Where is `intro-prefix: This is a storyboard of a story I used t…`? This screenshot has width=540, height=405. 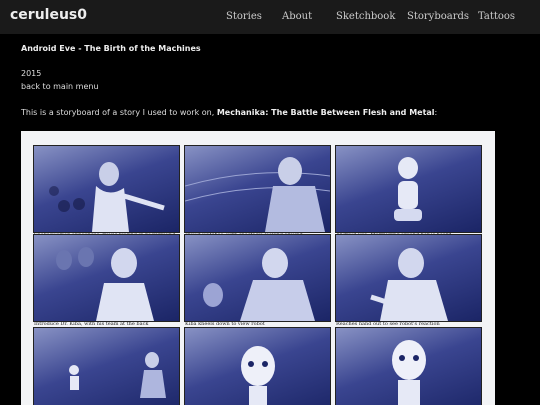
intro-prefix: This is a storyboard of a story I used t… is located at coordinates (119, 112).